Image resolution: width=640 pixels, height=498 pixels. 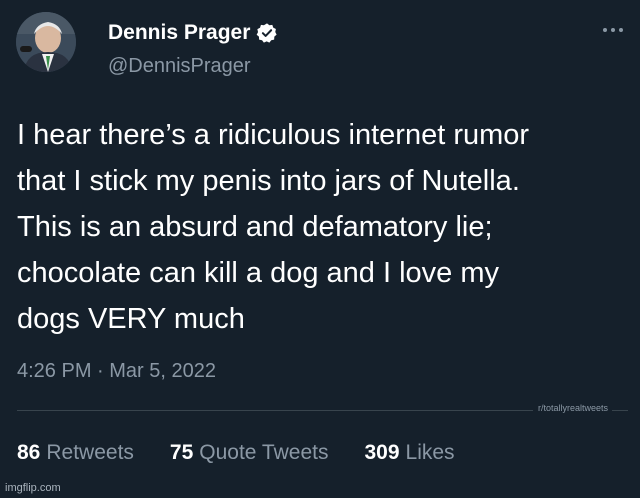 What do you see at coordinates (181, 452) in the screenshot?
I see `quote-count: 75` at bounding box center [181, 452].